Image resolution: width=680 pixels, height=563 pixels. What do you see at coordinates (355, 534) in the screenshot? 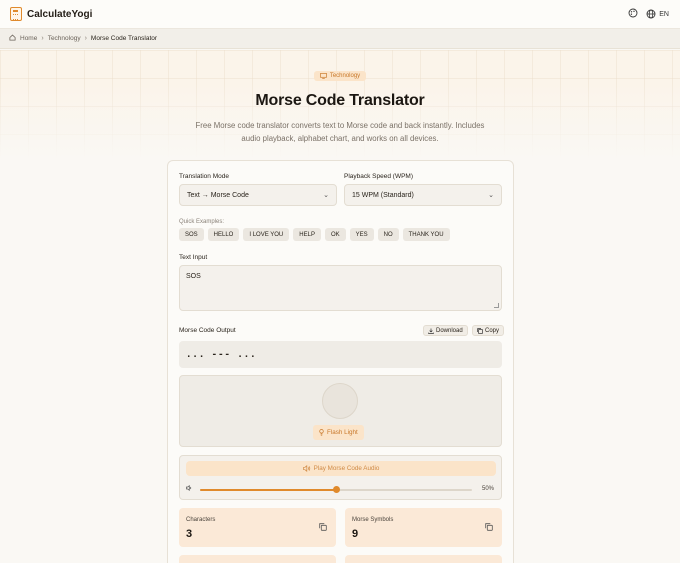
I see `stat-value: 9` at bounding box center [355, 534].